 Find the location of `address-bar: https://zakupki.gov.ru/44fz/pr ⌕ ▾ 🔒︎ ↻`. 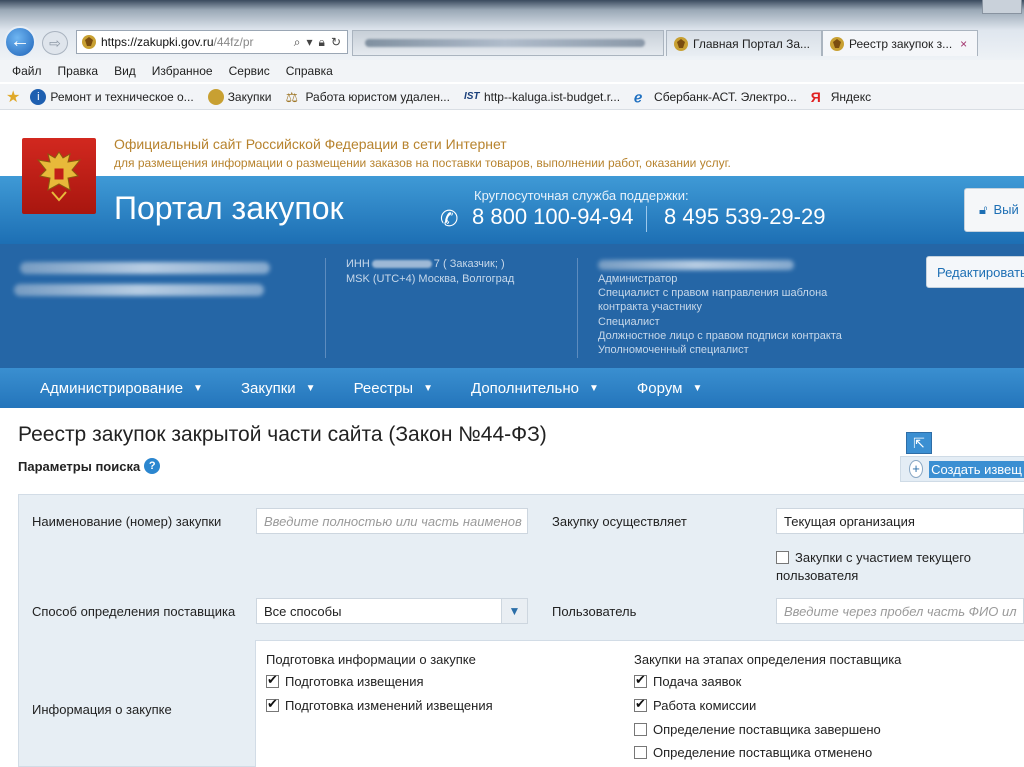

address-bar: https://zakupki.gov.ru/44fz/pr ⌕ ▾ 🔒︎ ↻ is located at coordinates (212, 42).